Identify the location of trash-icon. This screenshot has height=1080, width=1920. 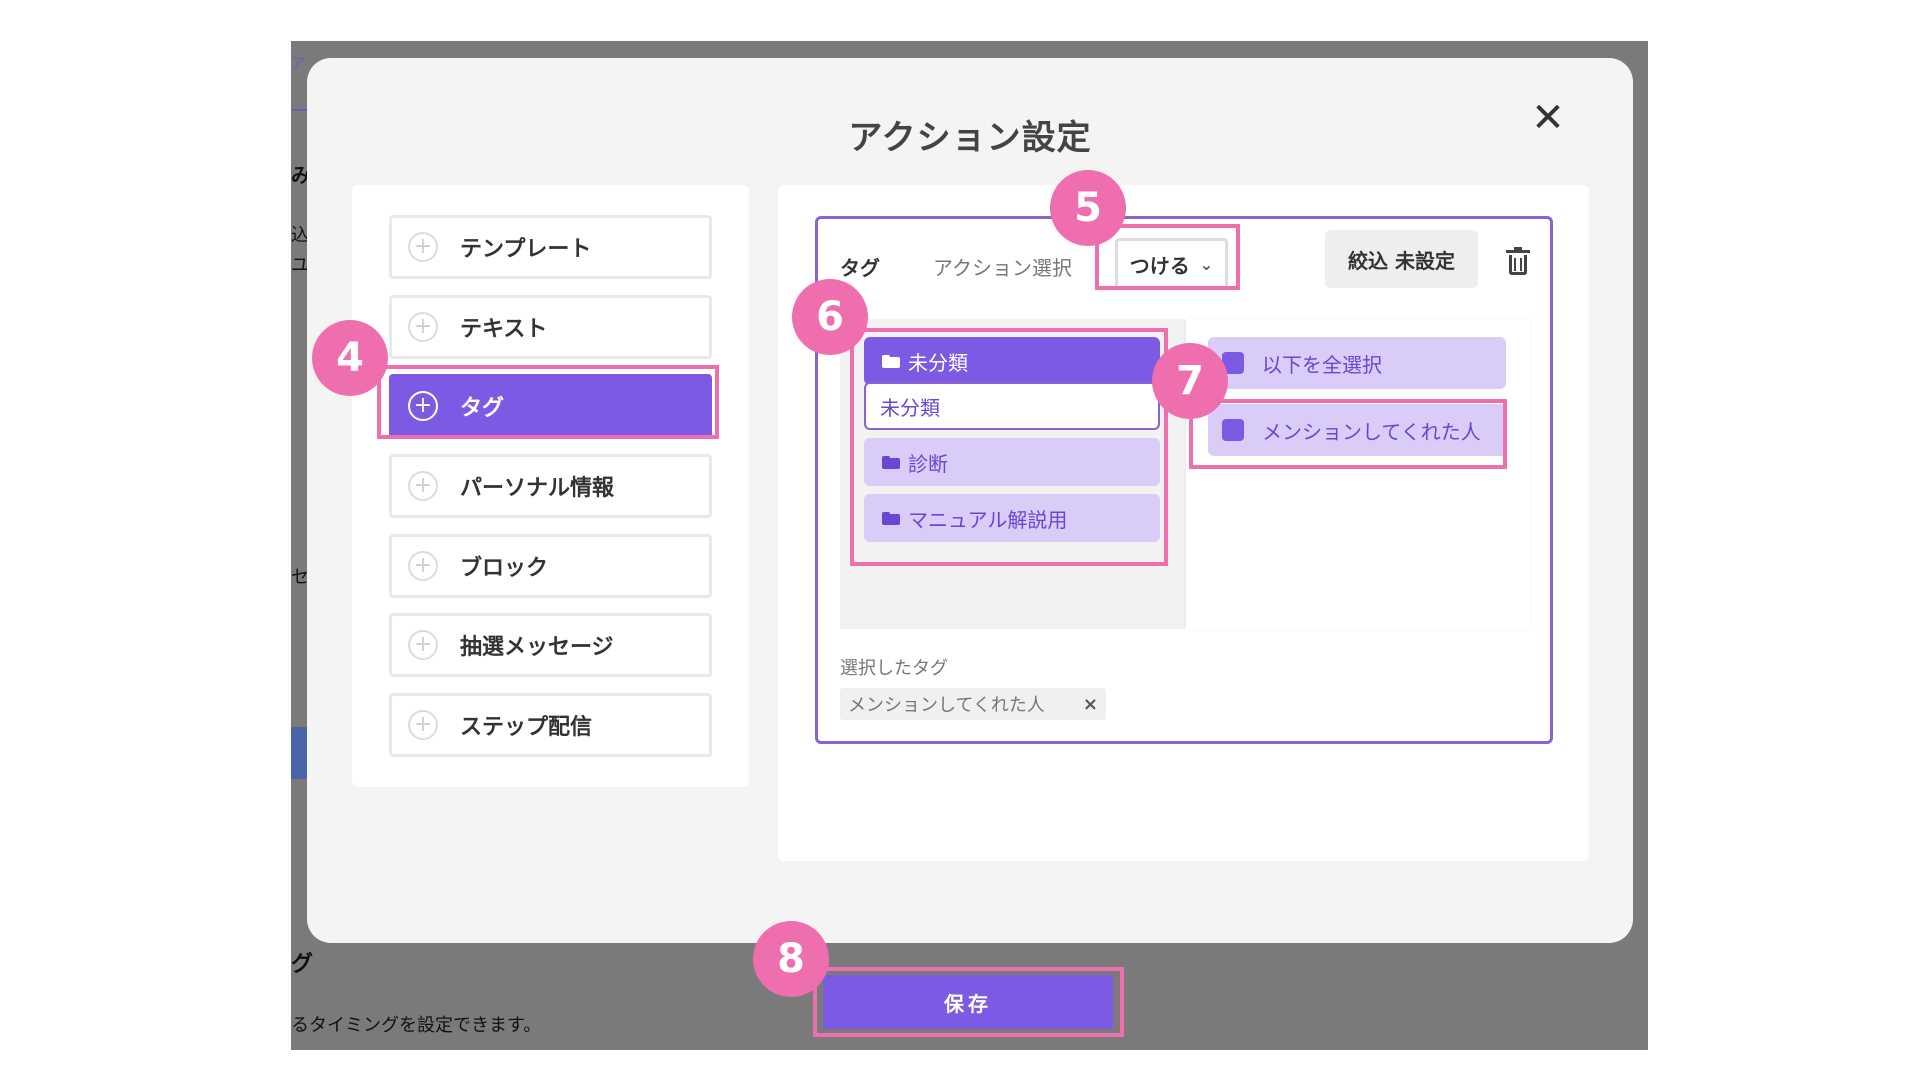
(1518, 261).